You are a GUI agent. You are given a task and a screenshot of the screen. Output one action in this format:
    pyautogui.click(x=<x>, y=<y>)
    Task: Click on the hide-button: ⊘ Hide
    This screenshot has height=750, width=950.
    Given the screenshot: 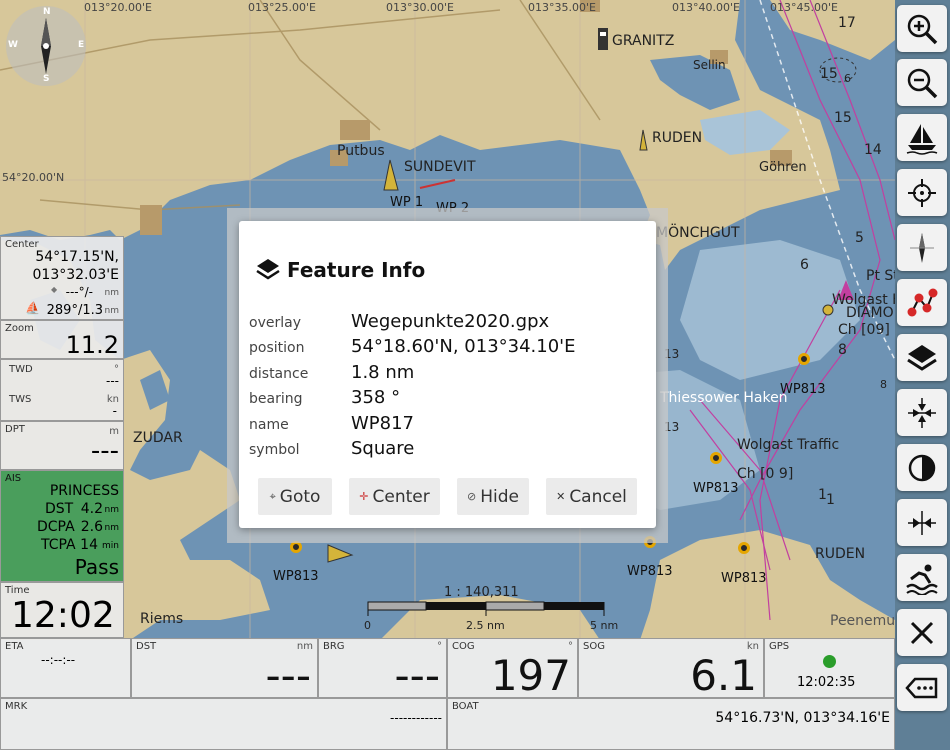 What is the action you would take?
    pyautogui.click(x=493, y=496)
    